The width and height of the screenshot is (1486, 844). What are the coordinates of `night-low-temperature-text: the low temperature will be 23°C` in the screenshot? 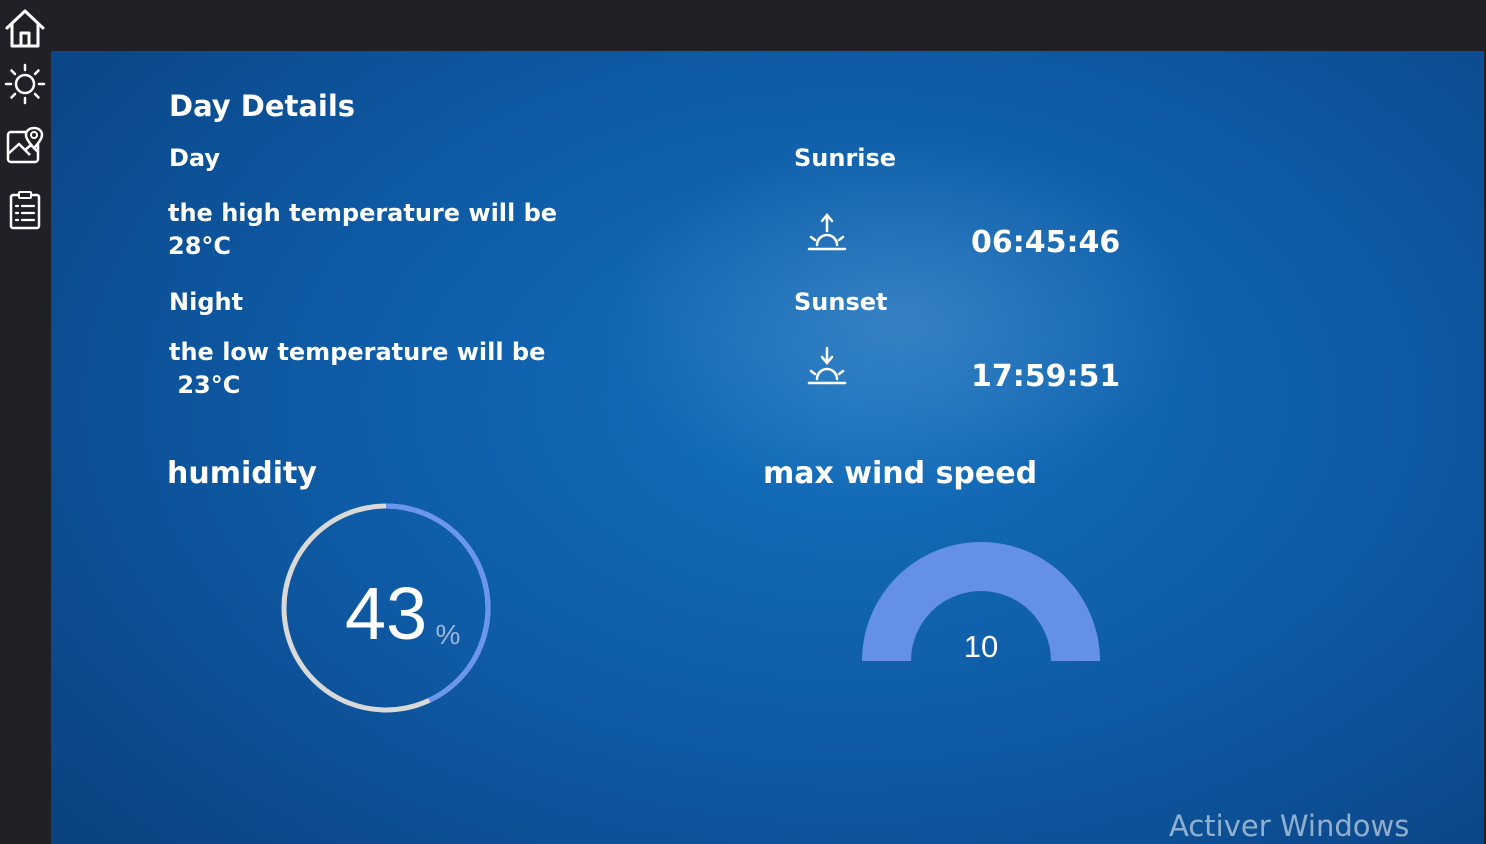 It's located at (357, 368).